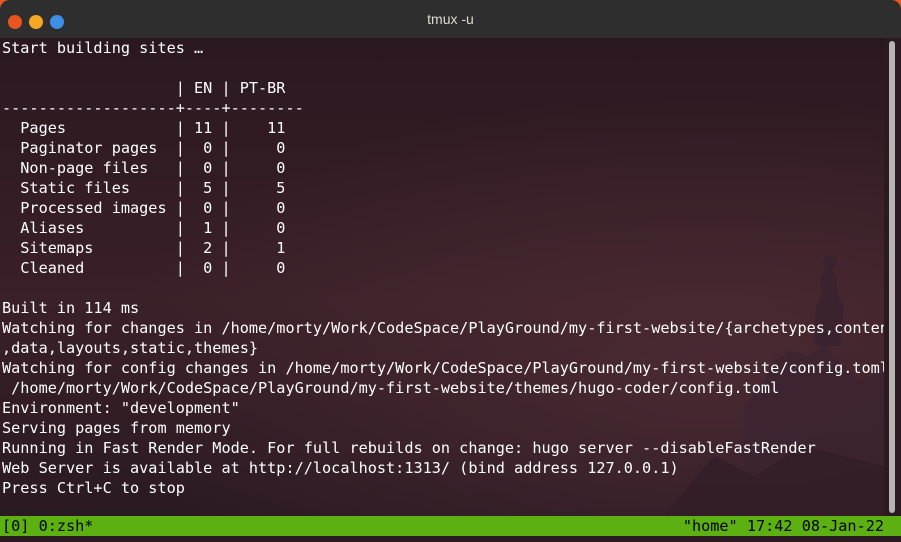 Image resolution: width=901 pixels, height=542 pixels. I want to click on window-title: tmux -u, so click(450, 19).